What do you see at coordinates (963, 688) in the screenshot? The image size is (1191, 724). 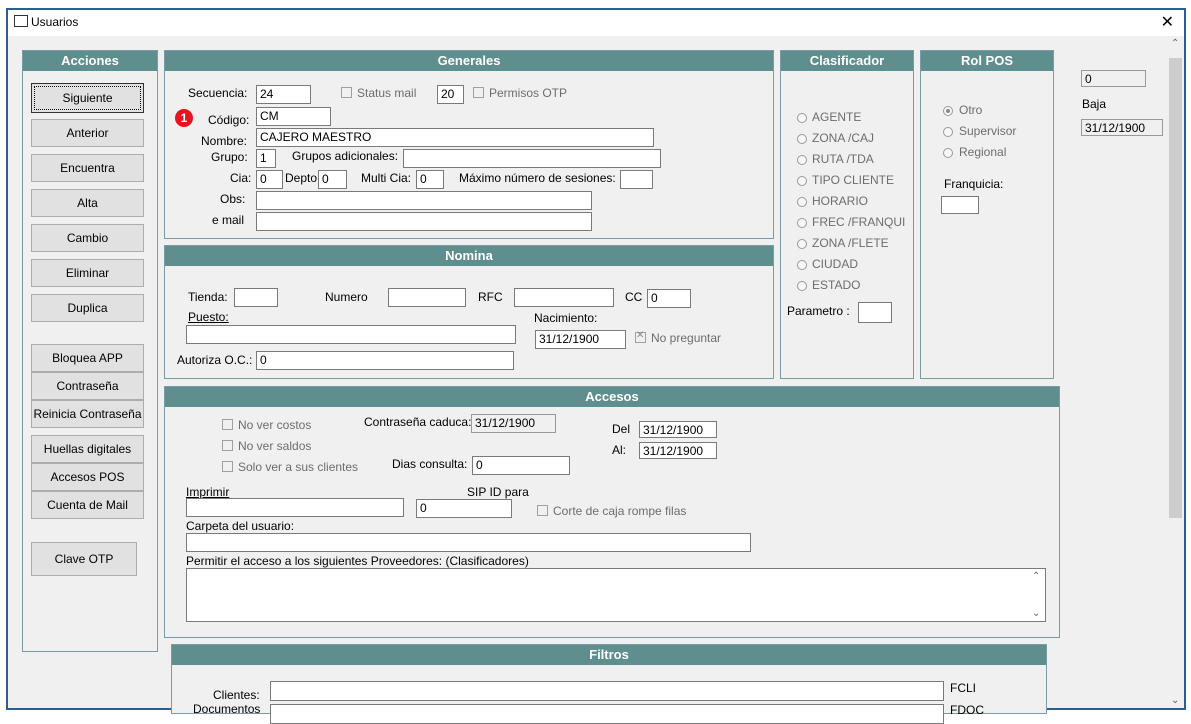 I see `fcli-label: FCLI` at bounding box center [963, 688].